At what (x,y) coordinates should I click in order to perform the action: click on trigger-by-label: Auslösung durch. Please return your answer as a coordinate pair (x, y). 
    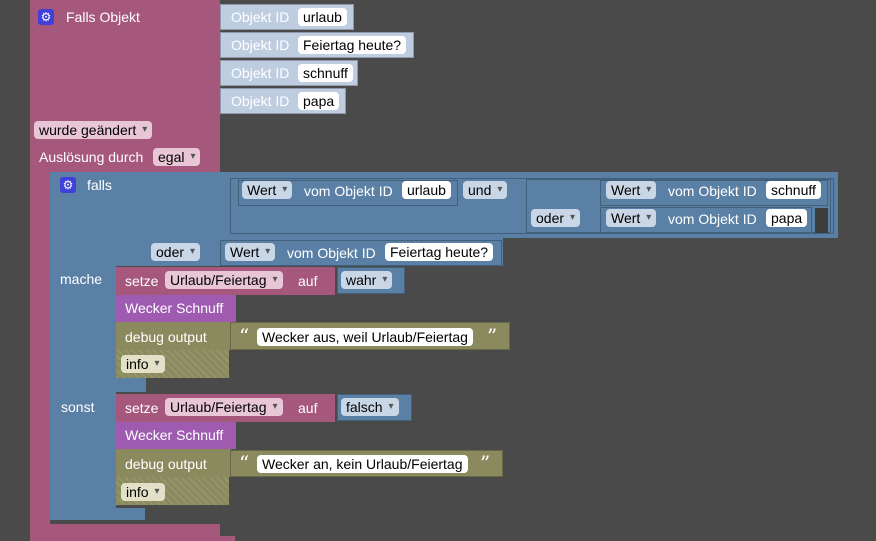
    Looking at the image, I should click on (91, 157).